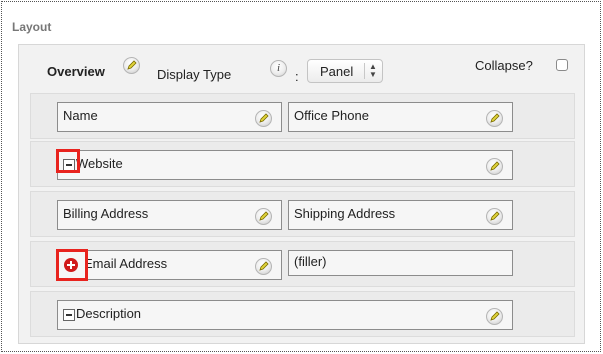 The height and width of the screenshot is (354, 603). I want to click on field-label: (filler), so click(310, 261).